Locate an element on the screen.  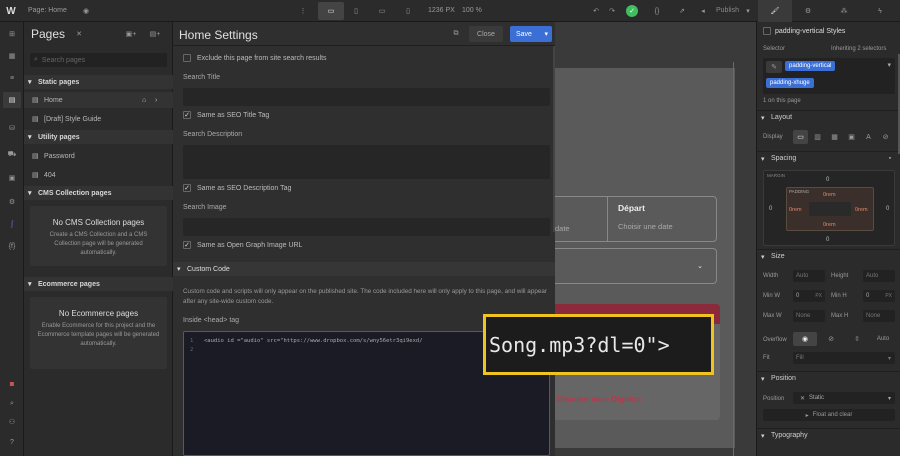
class-chip: padding-xhuge is located at coordinates (790, 83).